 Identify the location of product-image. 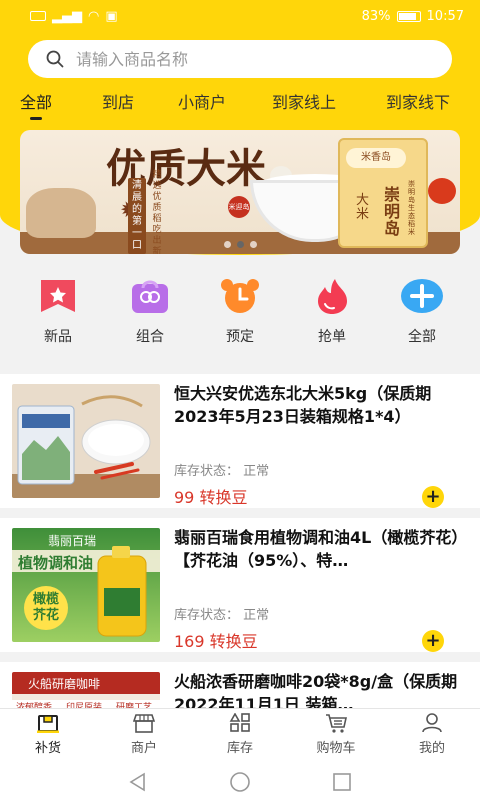
(86, 441).